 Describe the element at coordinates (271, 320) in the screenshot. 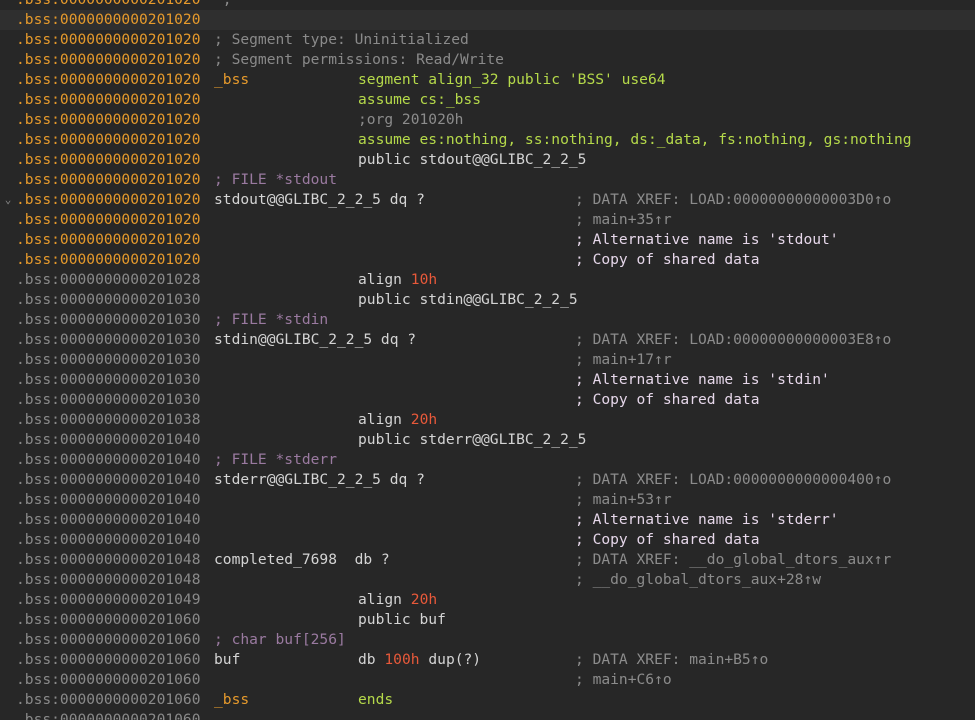

I see `comment-text: ; FILE *stdin` at that location.